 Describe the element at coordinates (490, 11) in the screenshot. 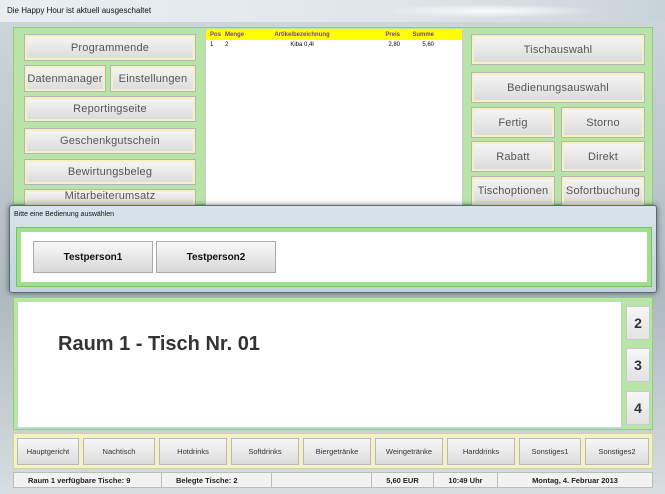

I see `titlebar-glare` at that location.